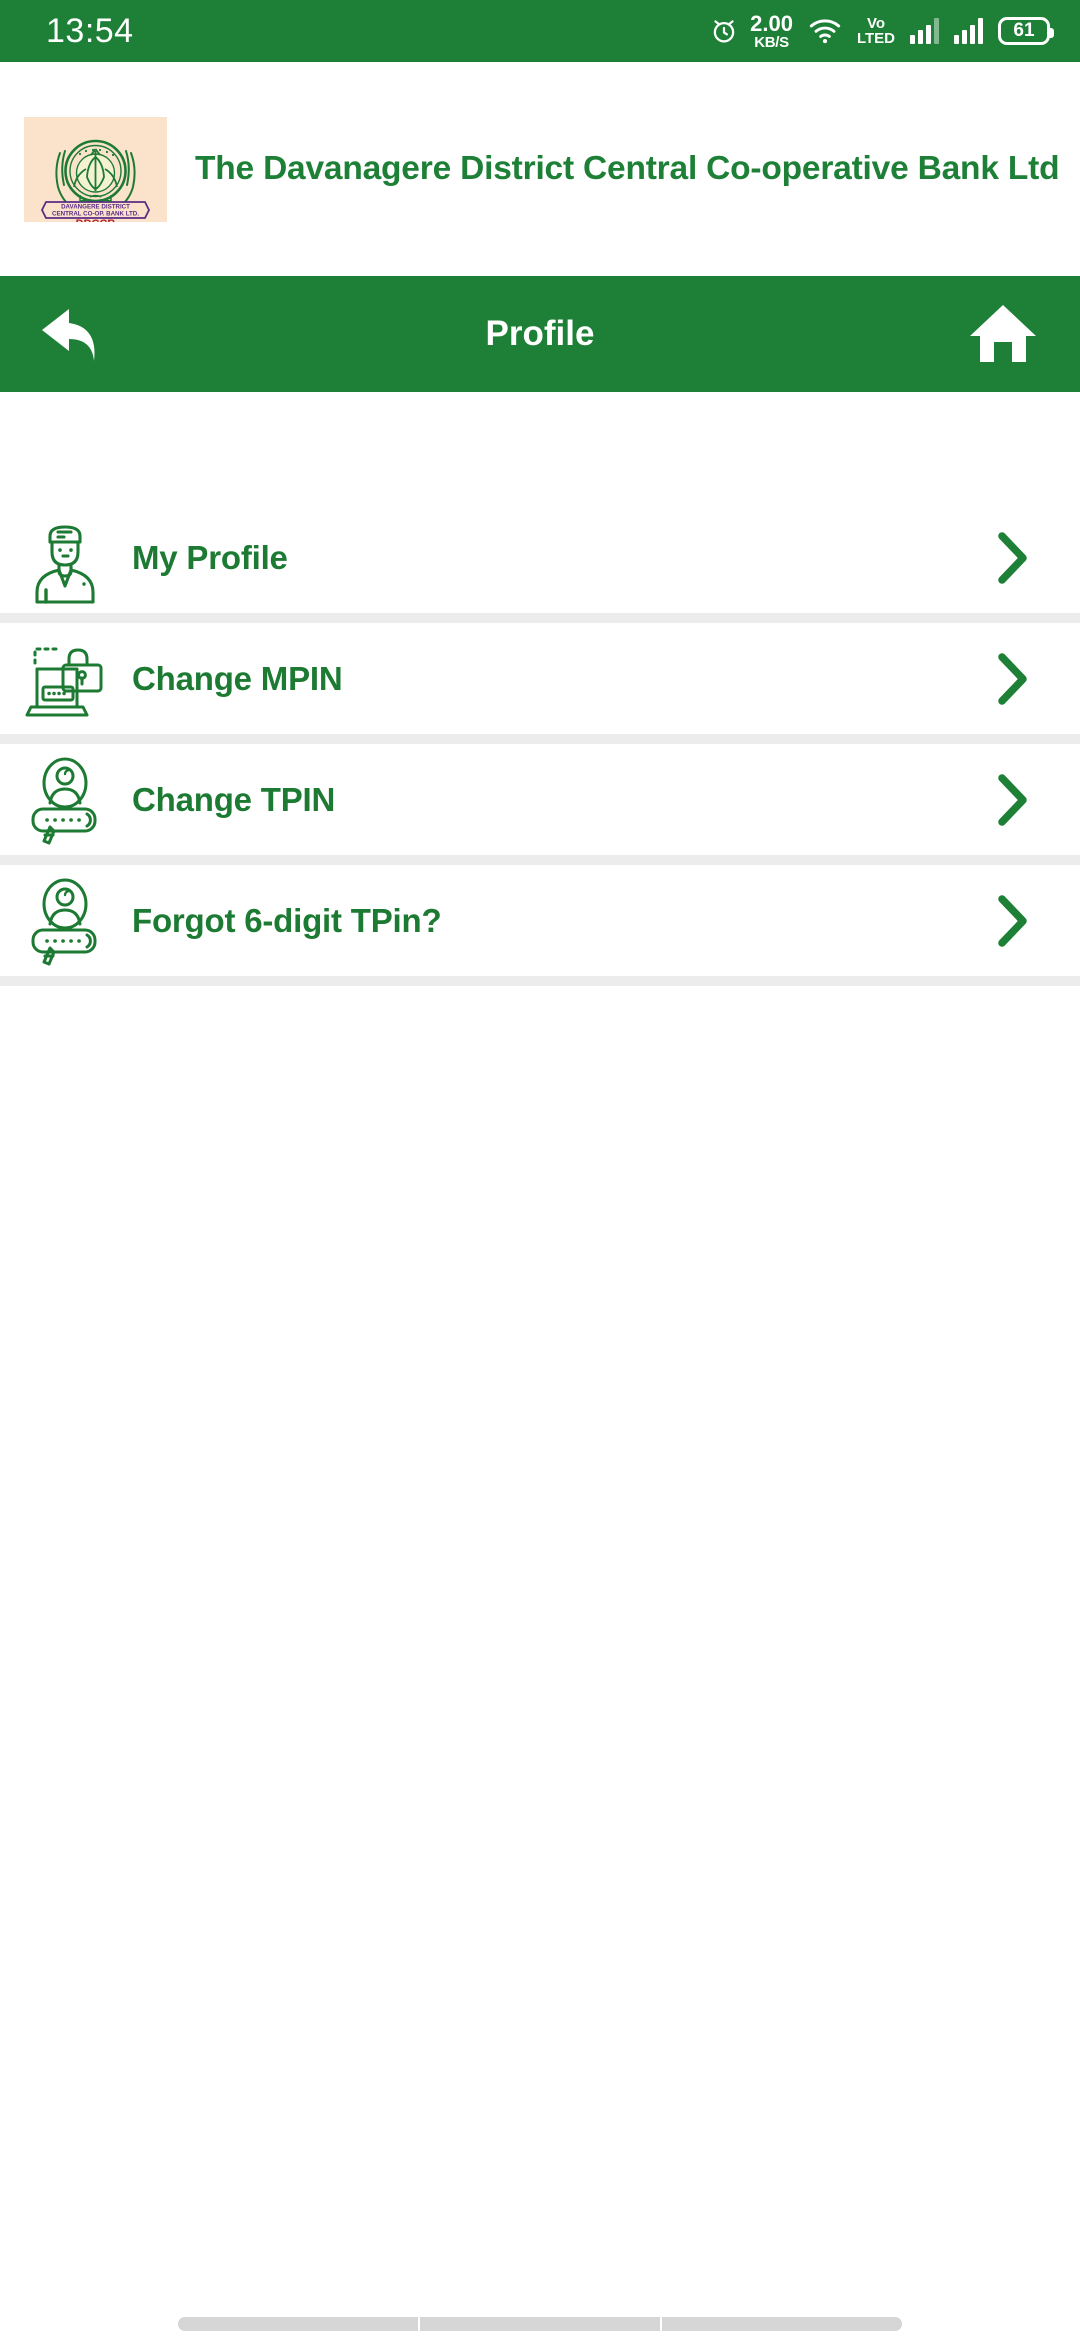 The width and height of the screenshot is (1080, 2340). I want to click on svg-text: CENTRAL CO-OP. BANK LTD., so click(95, 213).